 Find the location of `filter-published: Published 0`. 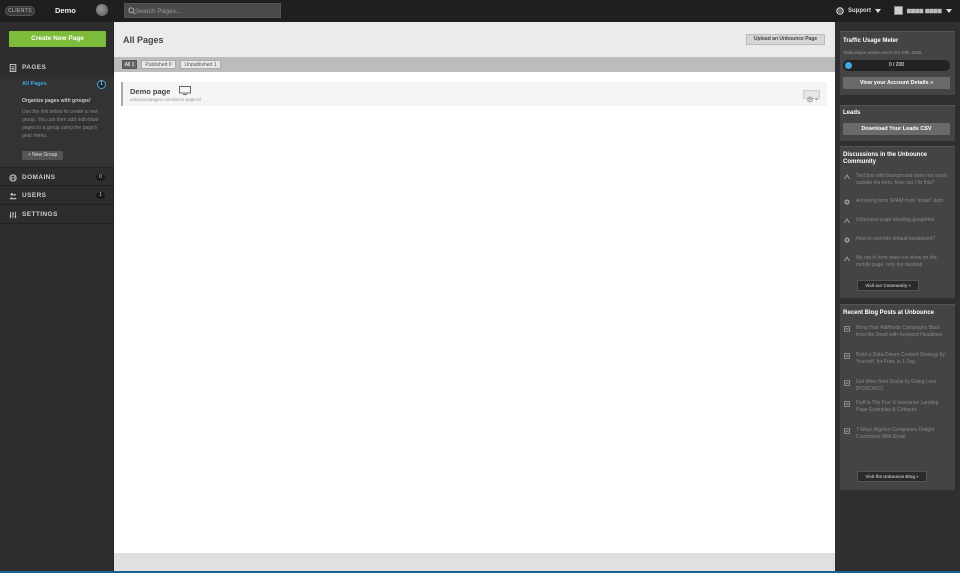

filter-published: Published 0 is located at coordinates (158, 64).